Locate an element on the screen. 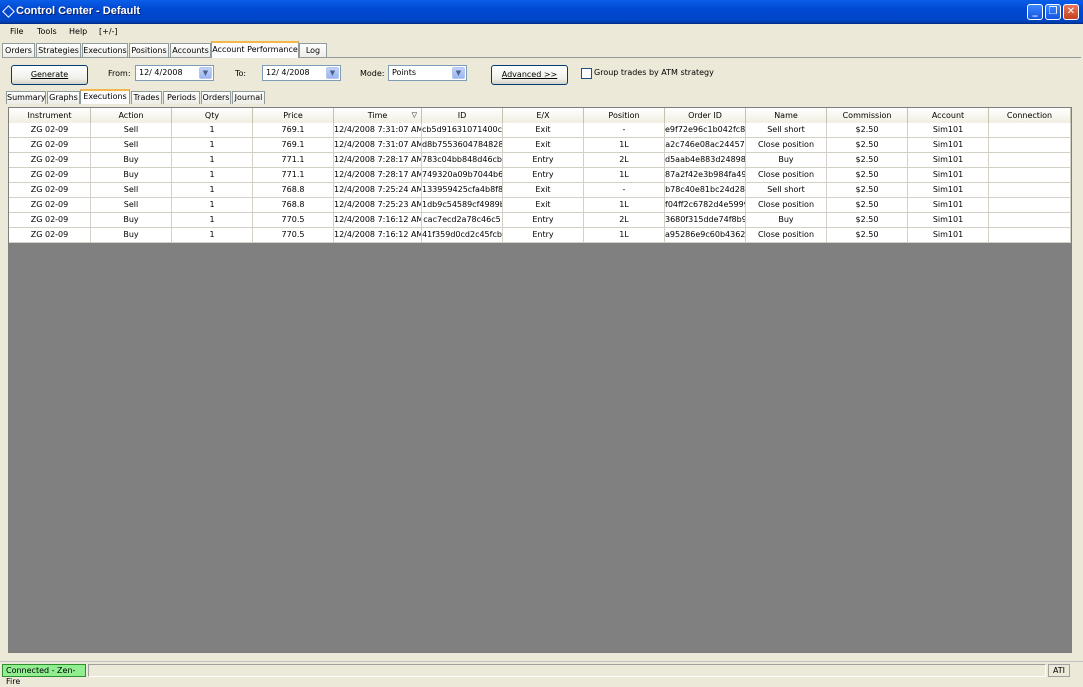 This screenshot has height=687, width=1083. menu-tools: Tools is located at coordinates (47, 31).